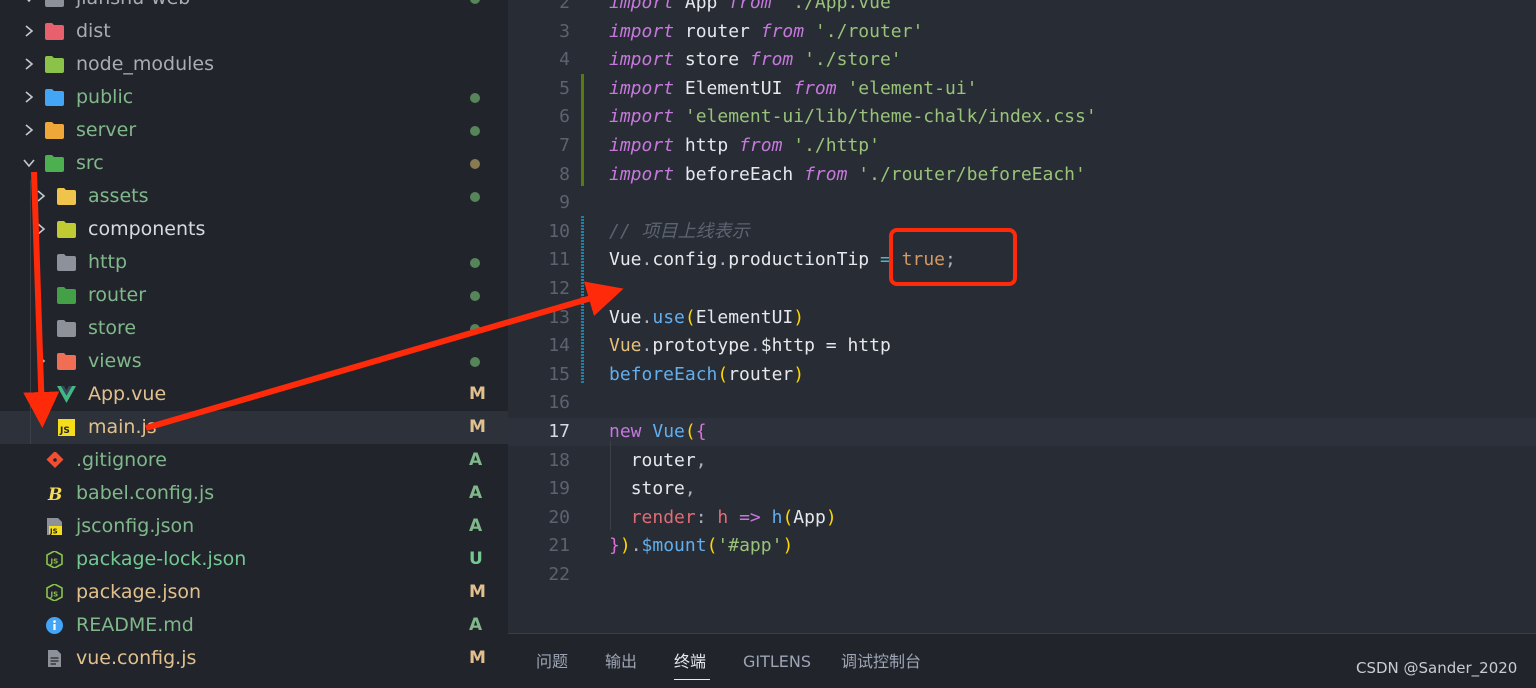 The width and height of the screenshot is (1536, 688). What do you see at coordinates (254, 394) in the screenshot?
I see `explorer-item: App.vue M` at bounding box center [254, 394].